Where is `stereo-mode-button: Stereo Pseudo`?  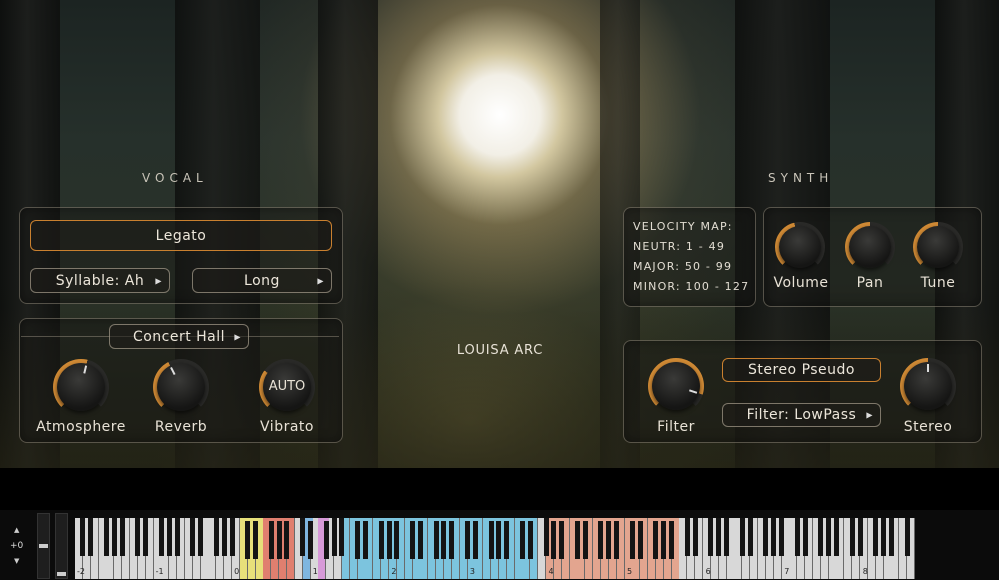
stereo-mode-button: Stereo Pseudo is located at coordinates (801, 370).